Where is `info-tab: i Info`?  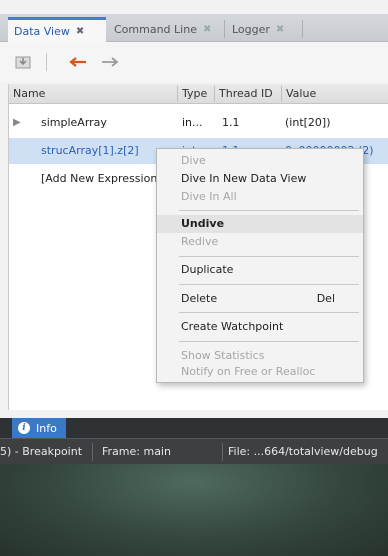 info-tab: i Info is located at coordinates (39, 428).